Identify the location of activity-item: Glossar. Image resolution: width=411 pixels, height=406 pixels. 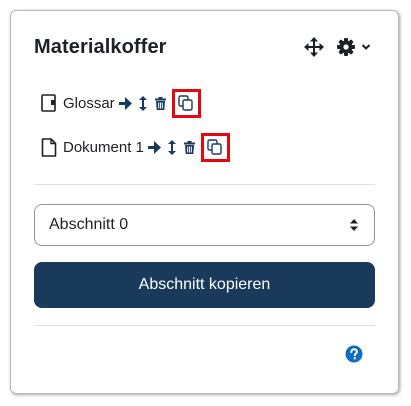
(120, 103).